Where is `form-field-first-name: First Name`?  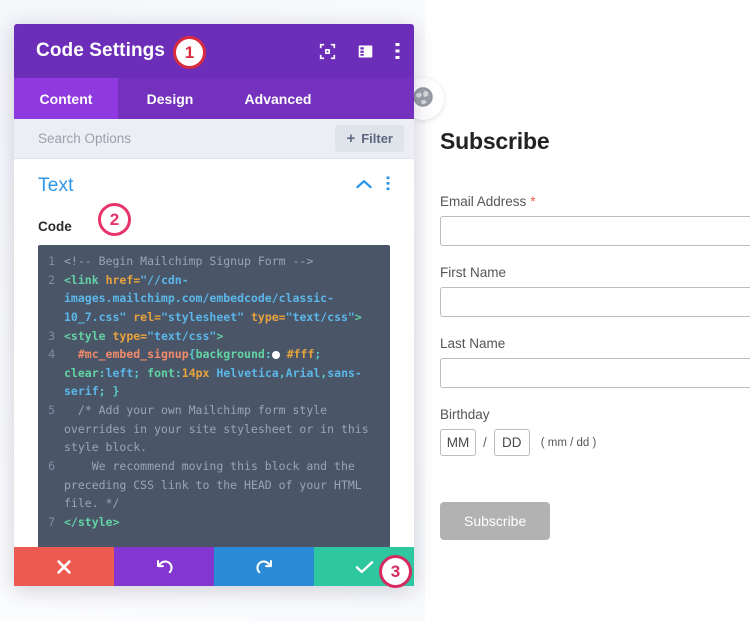 form-field-first-name: First Name is located at coordinates (595, 291).